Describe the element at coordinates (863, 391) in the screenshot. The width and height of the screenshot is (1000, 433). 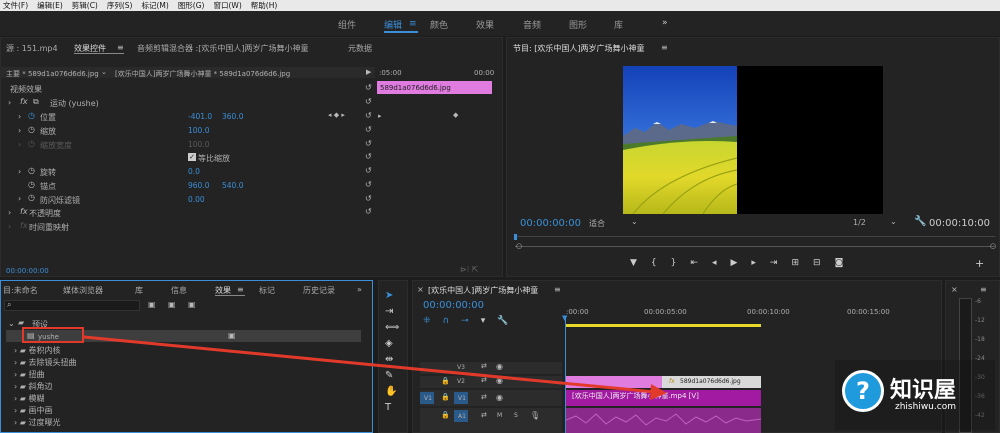
I see `watermark-logo-icon: ?` at that location.